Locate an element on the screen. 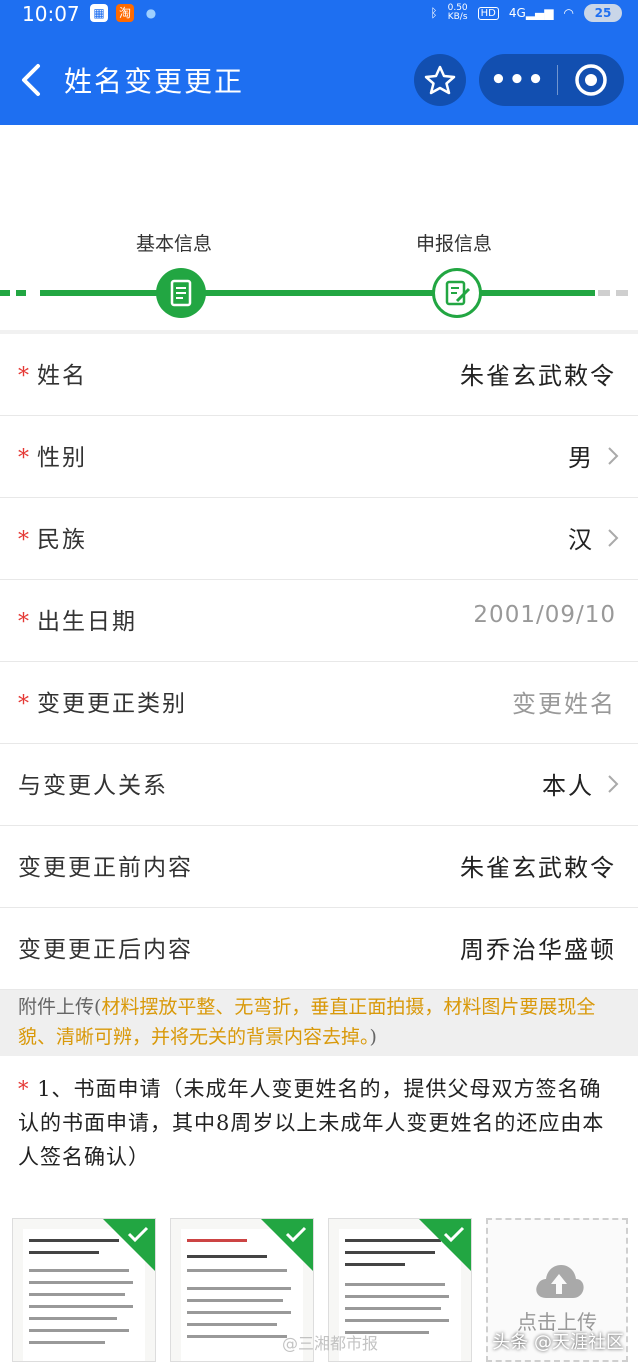 The image size is (638, 1362). favorite-button is located at coordinates (440, 80).